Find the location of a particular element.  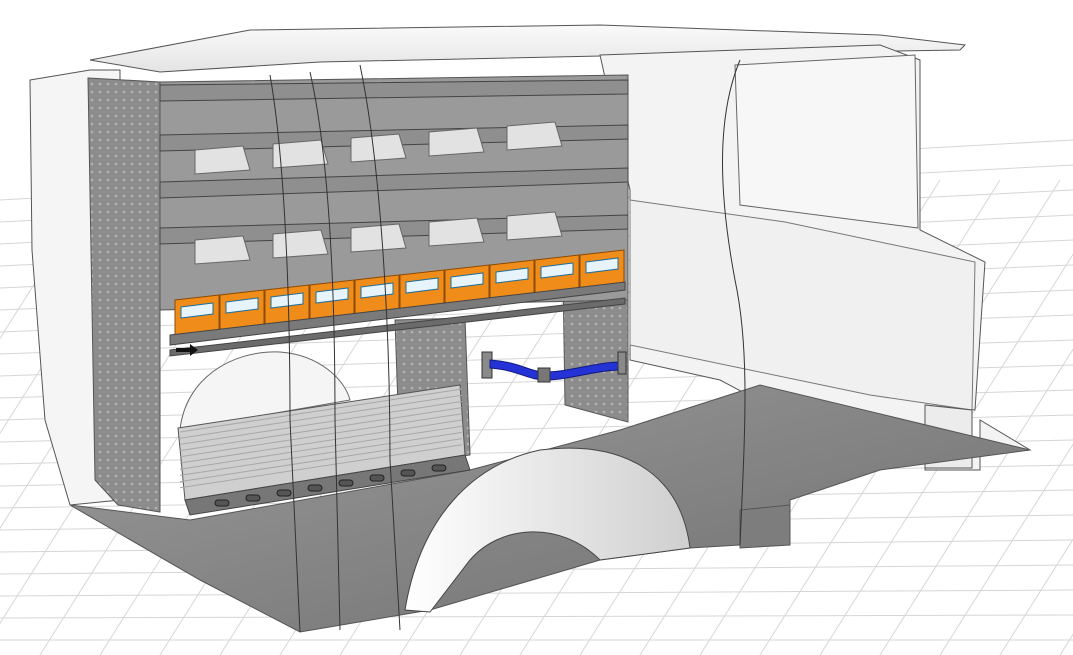

shelf-left-side-panel is located at coordinates (124, 295).